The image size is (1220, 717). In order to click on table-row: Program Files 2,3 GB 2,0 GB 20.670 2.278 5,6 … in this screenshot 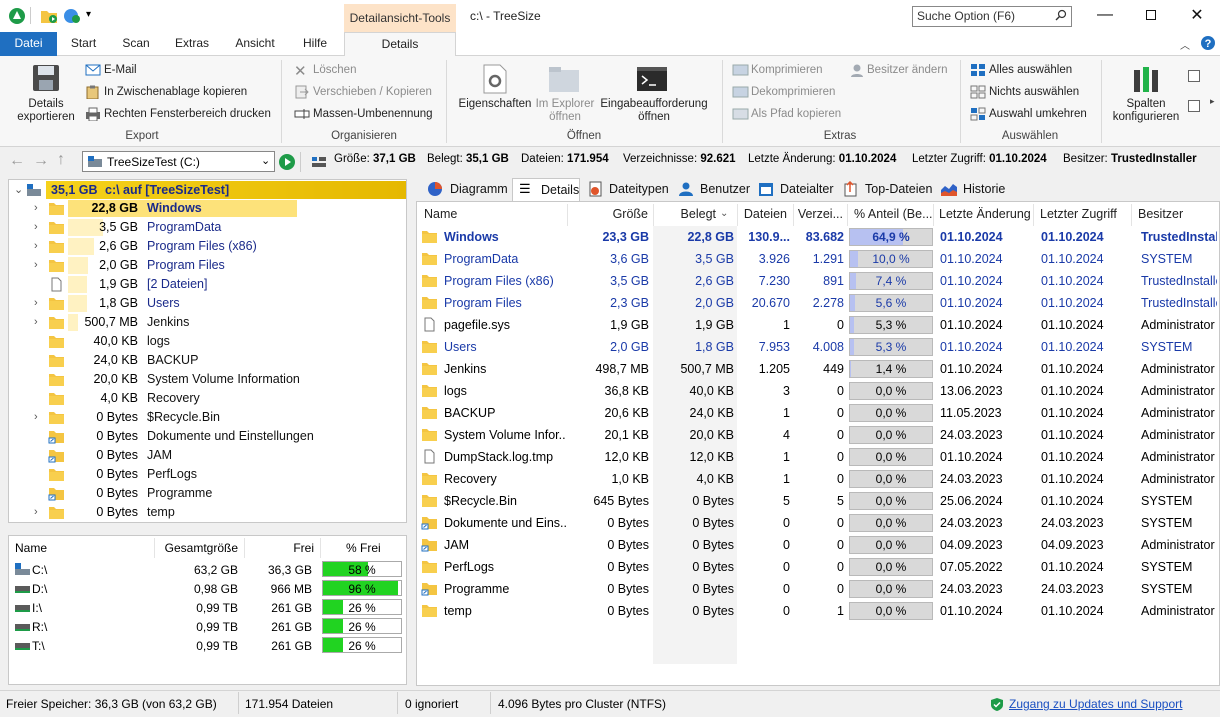, I will do `click(818, 303)`.